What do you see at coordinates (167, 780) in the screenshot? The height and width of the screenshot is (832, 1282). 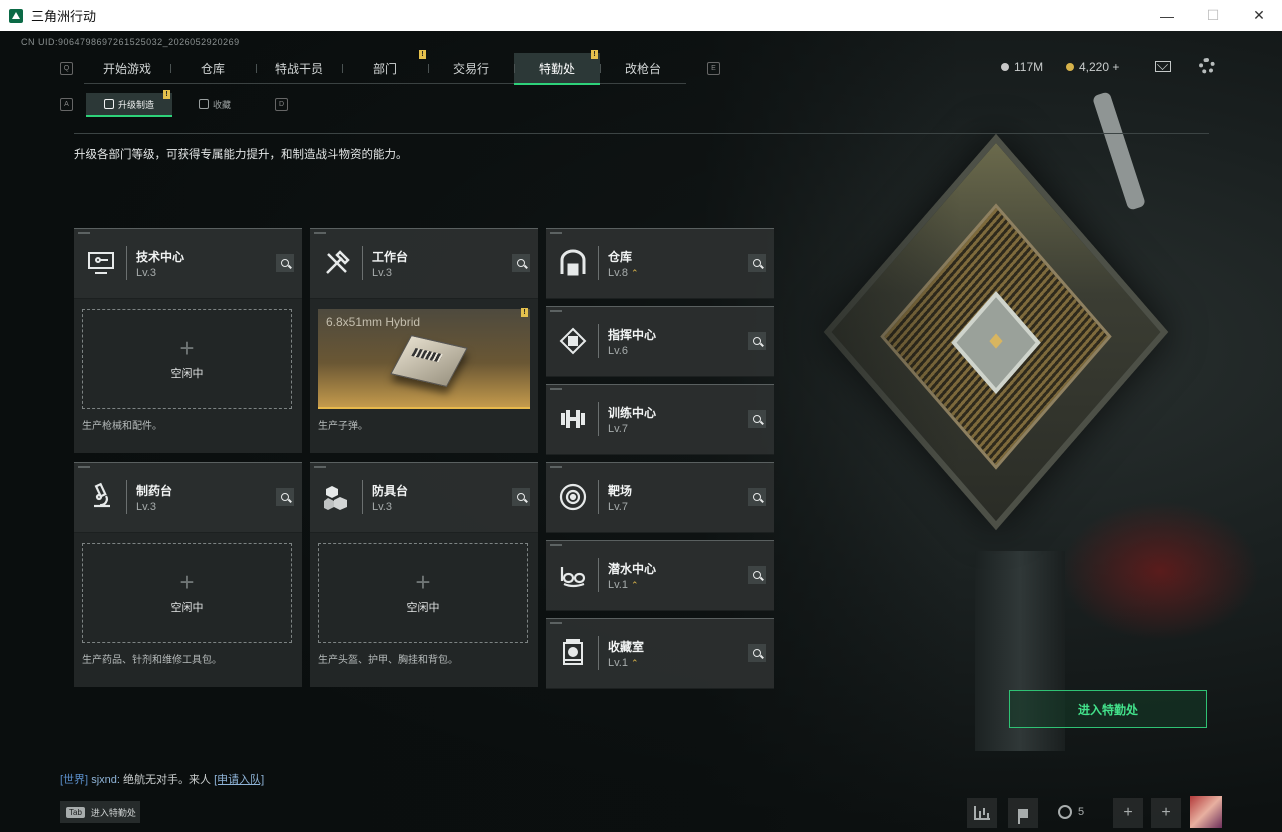 I see `chat-text: 绝航无对手。来人` at bounding box center [167, 780].